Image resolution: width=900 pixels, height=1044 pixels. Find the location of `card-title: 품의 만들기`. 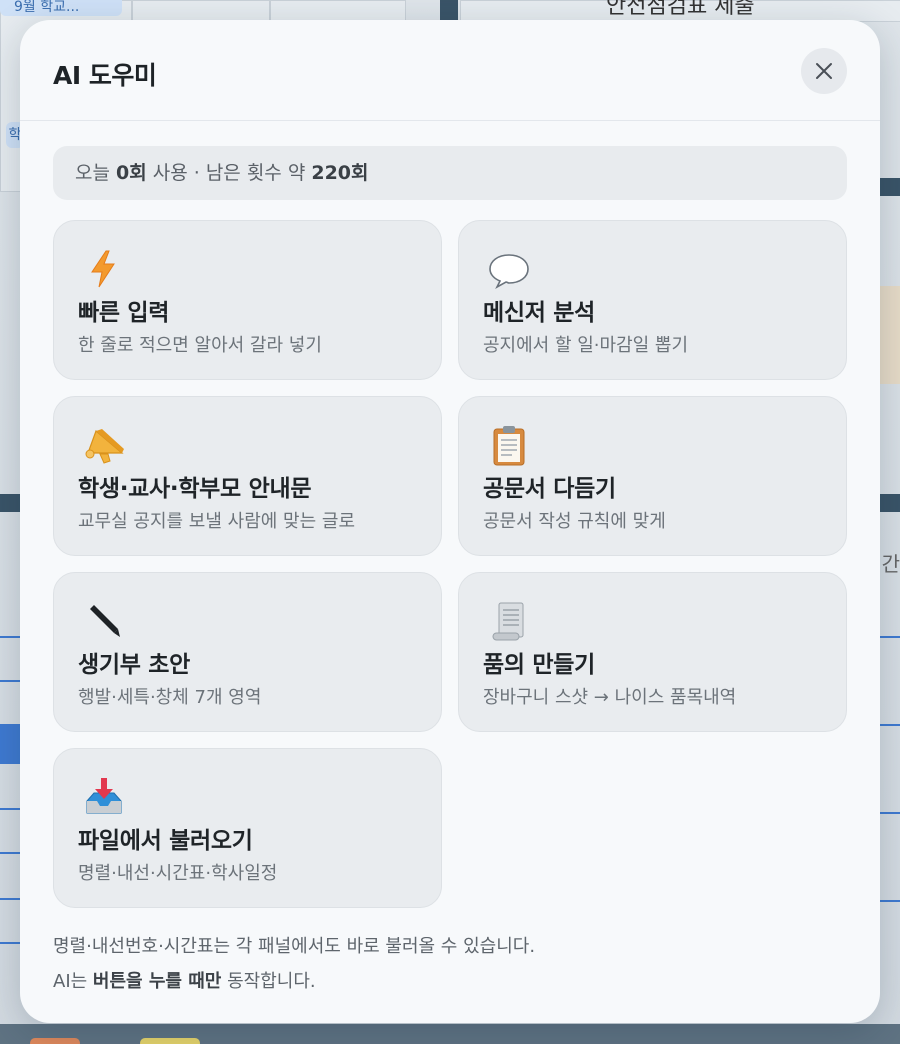

card-title: 품의 만들기 is located at coordinates (539, 665).